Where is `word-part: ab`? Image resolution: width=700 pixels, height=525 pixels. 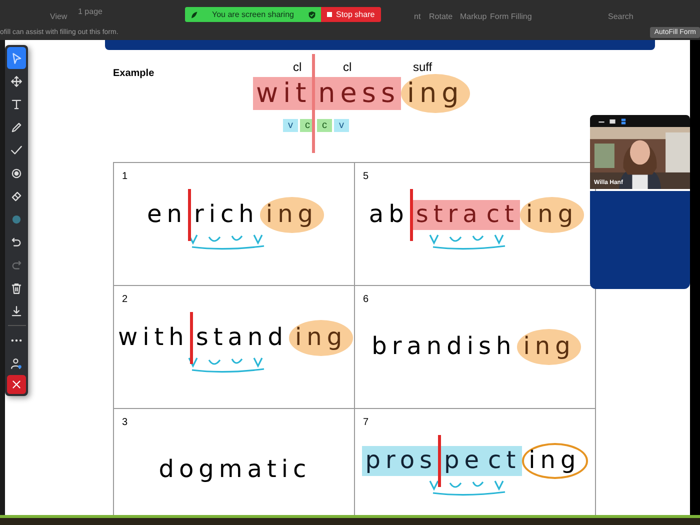 word-part: ab is located at coordinates (389, 215).